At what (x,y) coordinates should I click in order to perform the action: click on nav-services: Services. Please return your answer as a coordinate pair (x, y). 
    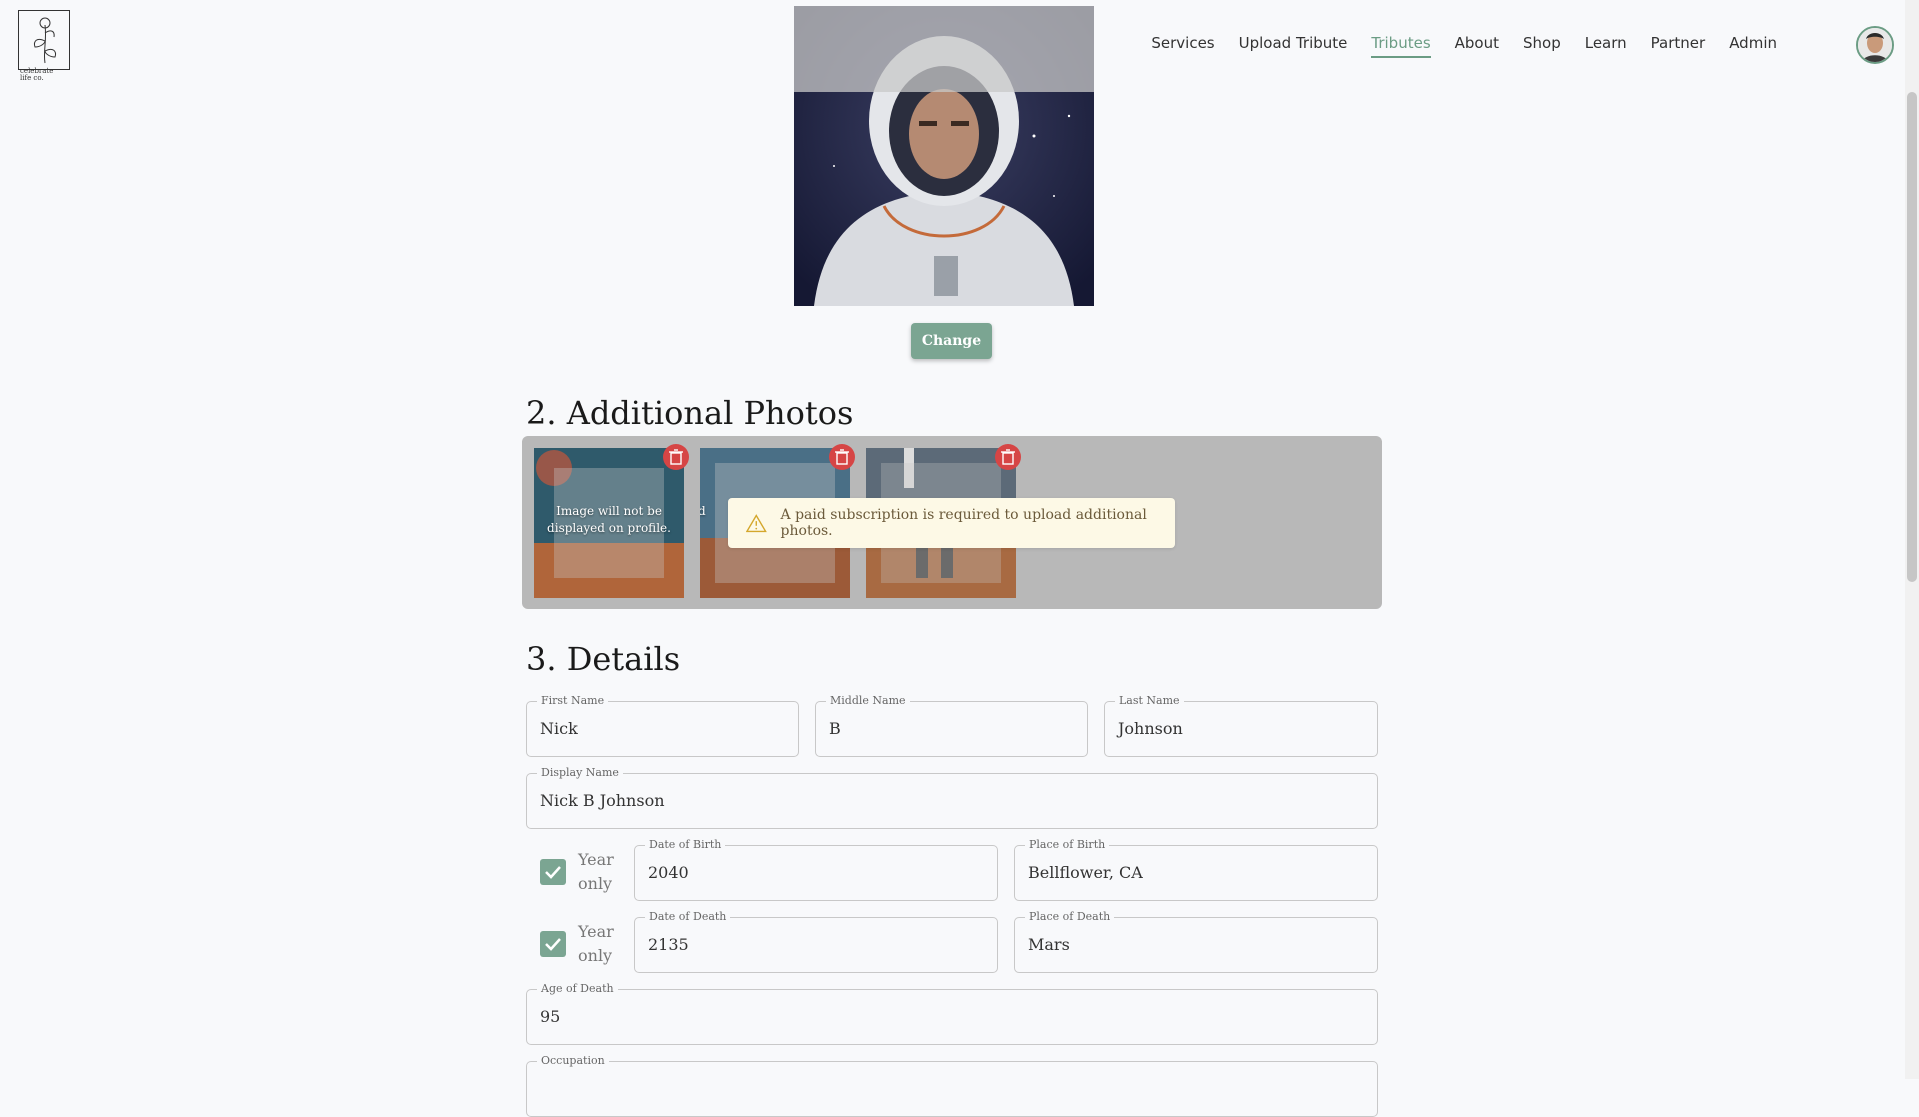
    Looking at the image, I should click on (1182, 46).